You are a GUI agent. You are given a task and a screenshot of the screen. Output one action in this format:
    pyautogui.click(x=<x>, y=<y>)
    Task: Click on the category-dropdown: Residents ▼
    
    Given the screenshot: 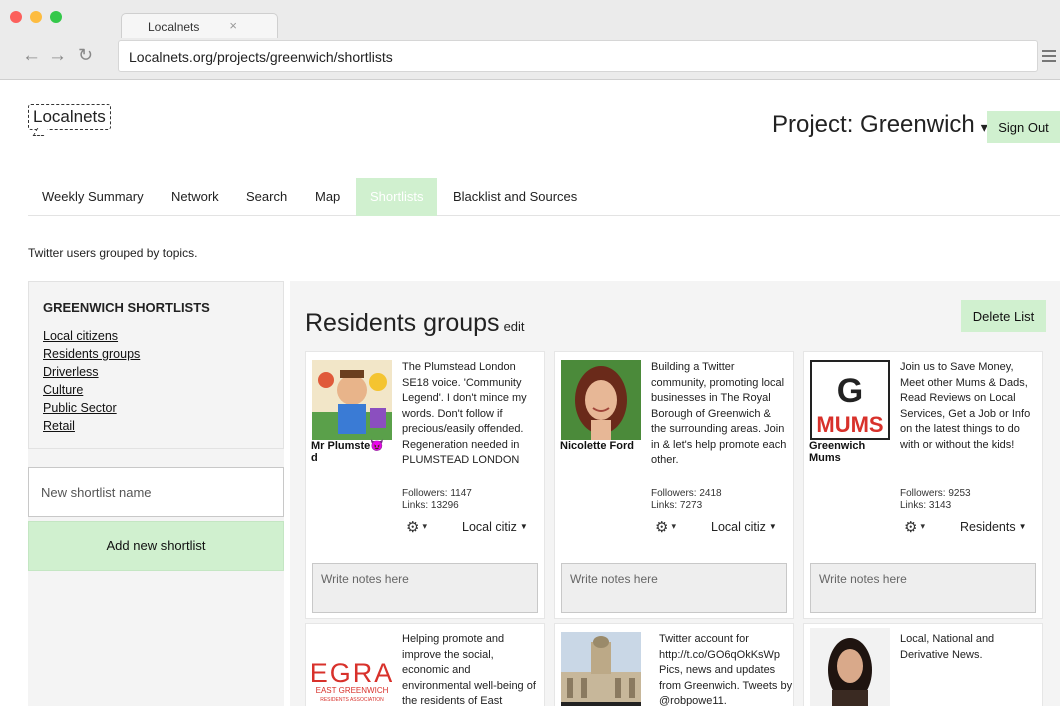 What is the action you would take?
    pyautogui.click(x=993, y=527)
    